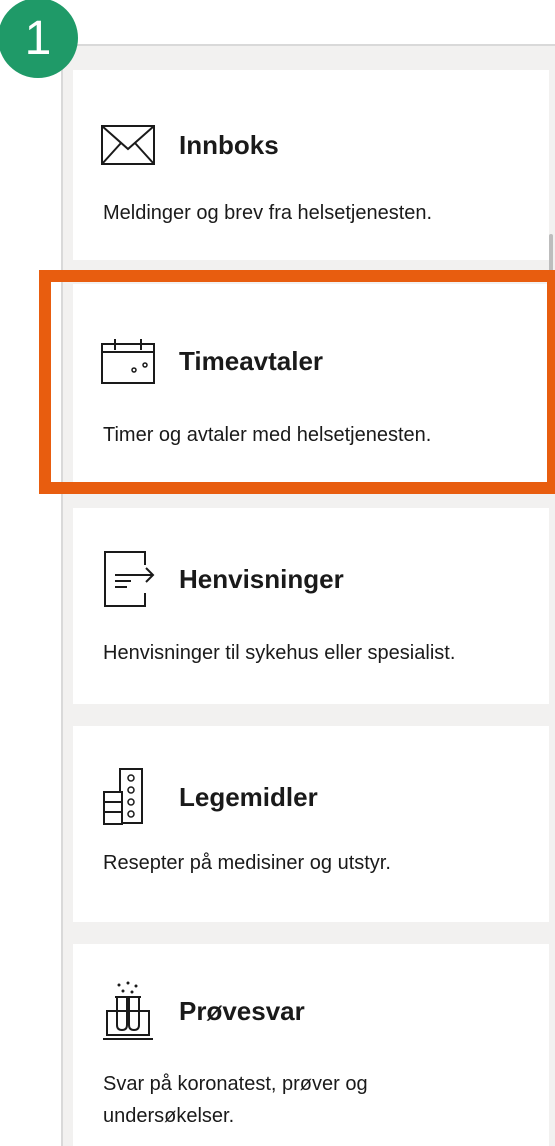  I want to click on medicine-icon, so click(128, 796).